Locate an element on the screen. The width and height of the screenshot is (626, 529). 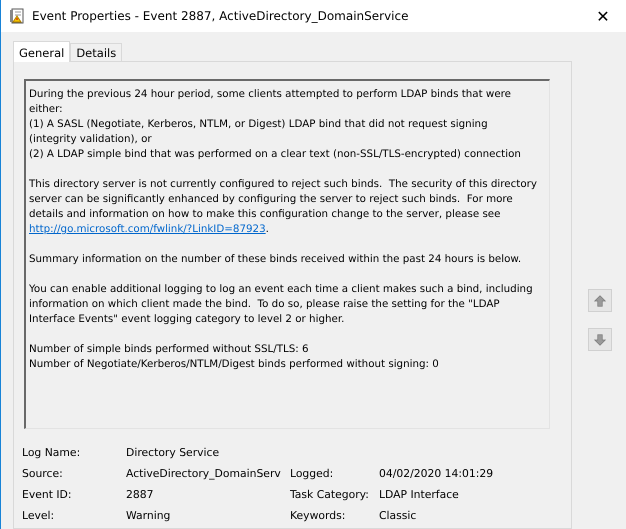
field-label: Task Category: is located at coordinates (330, 495).